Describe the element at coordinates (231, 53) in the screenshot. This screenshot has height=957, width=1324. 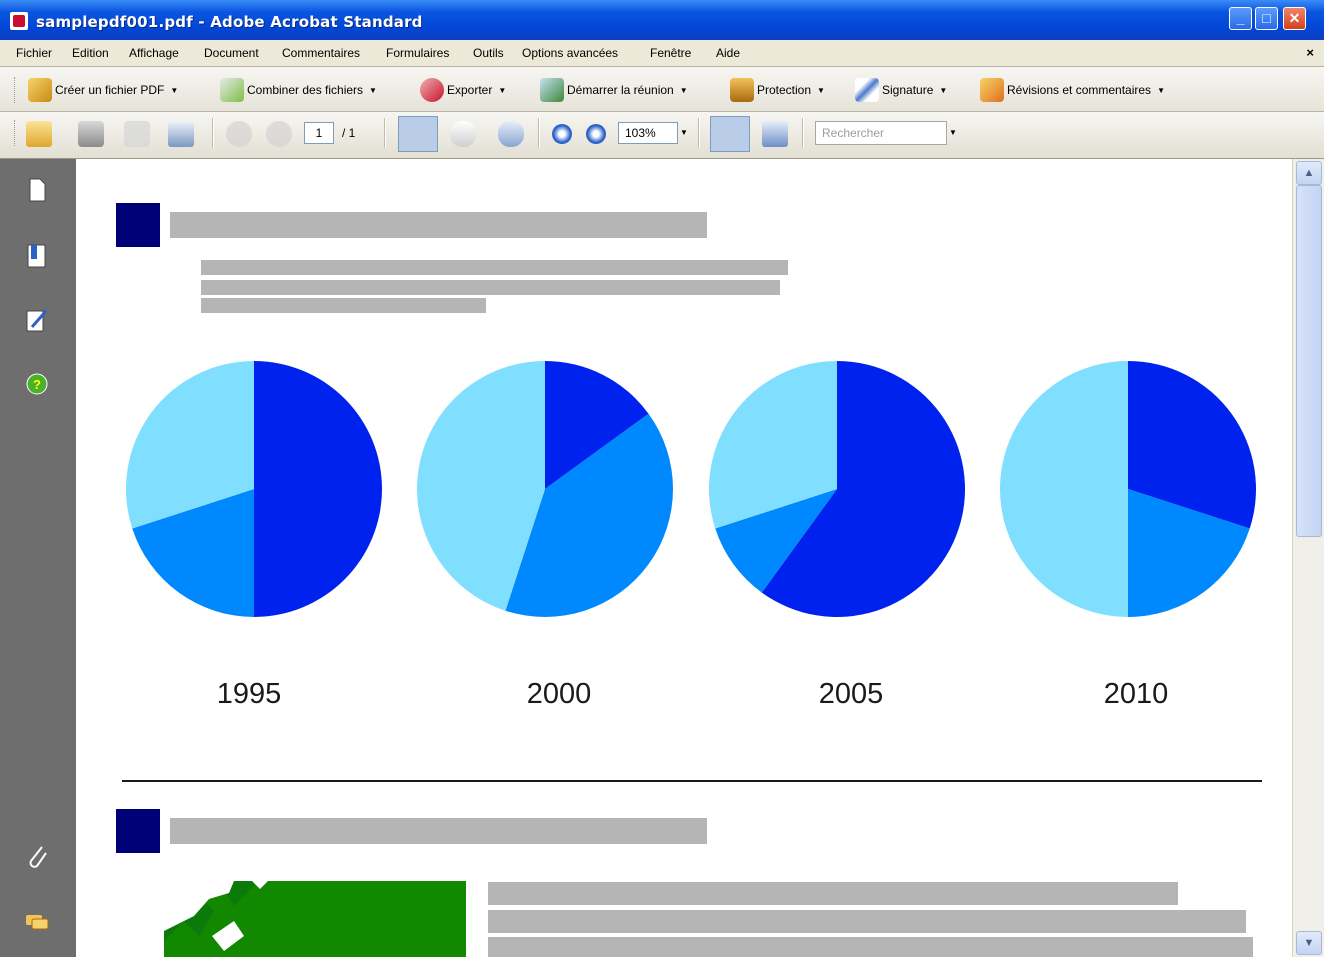
I see `menu-document: Document` at that location.